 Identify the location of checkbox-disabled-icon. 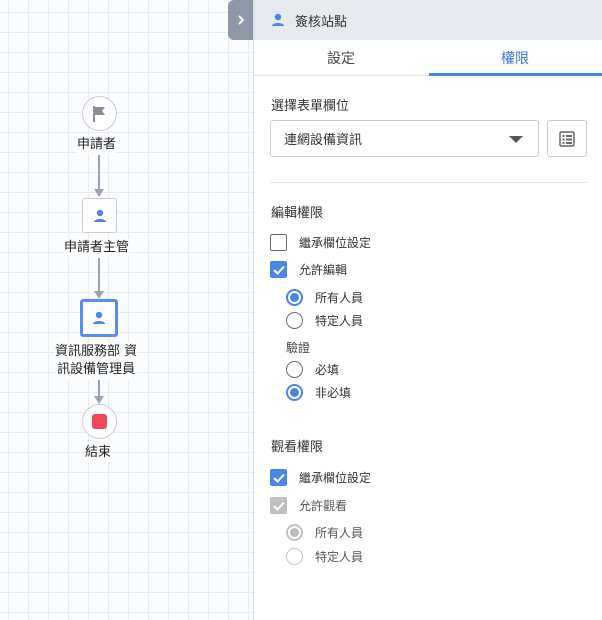
(278, 505).